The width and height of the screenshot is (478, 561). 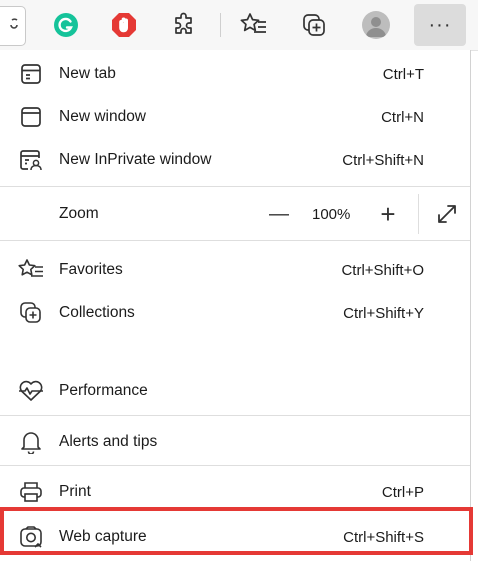 I want to click on printer-icon, so click(x=31, y=492).